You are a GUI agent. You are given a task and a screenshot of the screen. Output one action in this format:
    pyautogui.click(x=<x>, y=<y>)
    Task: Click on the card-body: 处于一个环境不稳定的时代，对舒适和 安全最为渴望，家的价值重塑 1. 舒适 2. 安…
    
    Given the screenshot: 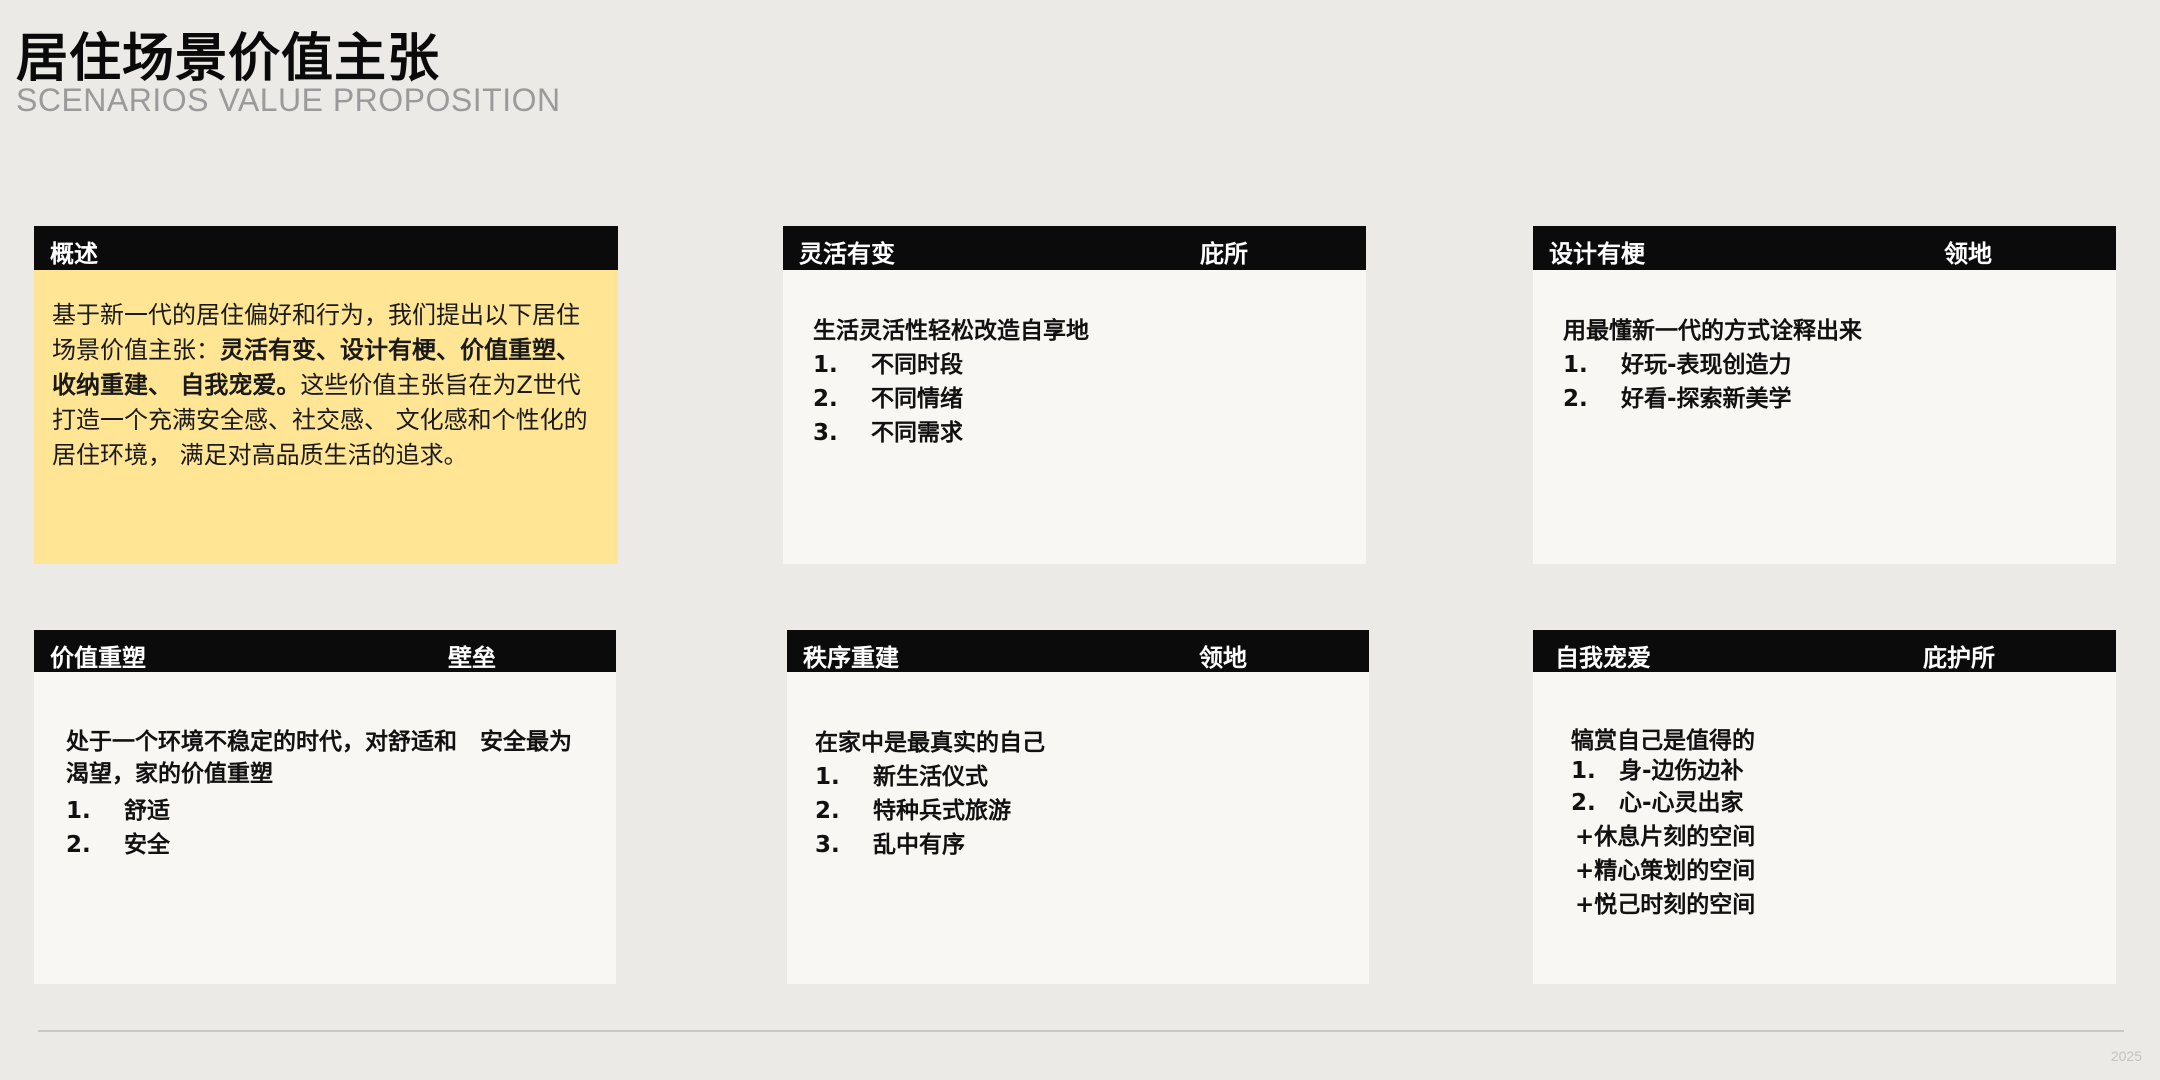 What is the action you would take?
    pyautogui.click(x=325, y=767)
    